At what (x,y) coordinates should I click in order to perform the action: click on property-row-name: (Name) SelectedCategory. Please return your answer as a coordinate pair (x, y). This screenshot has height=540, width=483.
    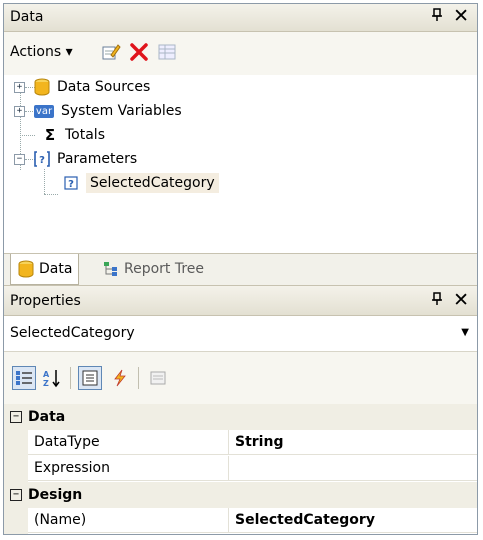
    Looking at the image, I should click on (240, 521).